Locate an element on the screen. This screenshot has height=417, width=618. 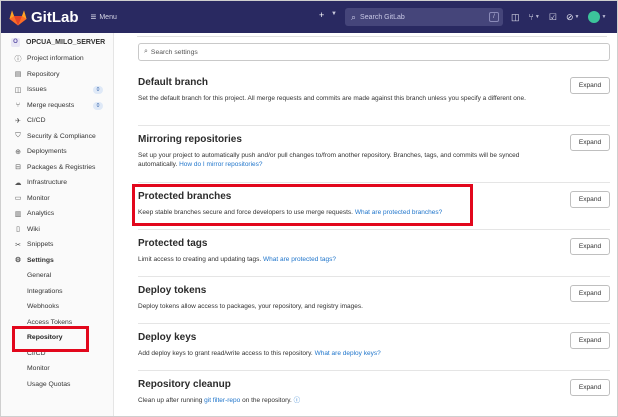
sidebar-subitem-usage-quotas: Usage Quotas is located at coordinates (57, 385).